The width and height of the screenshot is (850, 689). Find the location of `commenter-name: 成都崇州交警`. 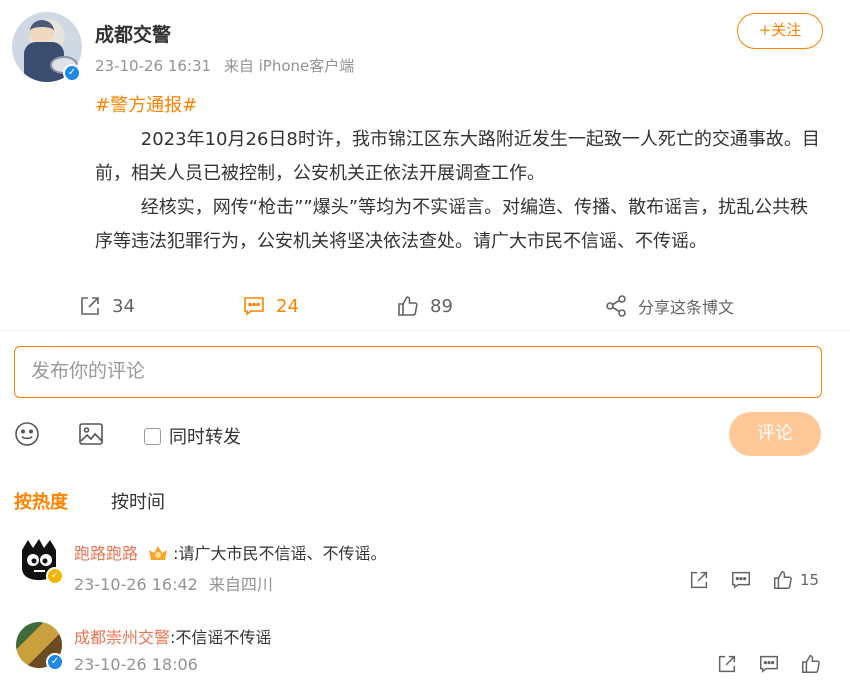

commenter-name: 成都崇州交警 is located at coordinates (122, 637).